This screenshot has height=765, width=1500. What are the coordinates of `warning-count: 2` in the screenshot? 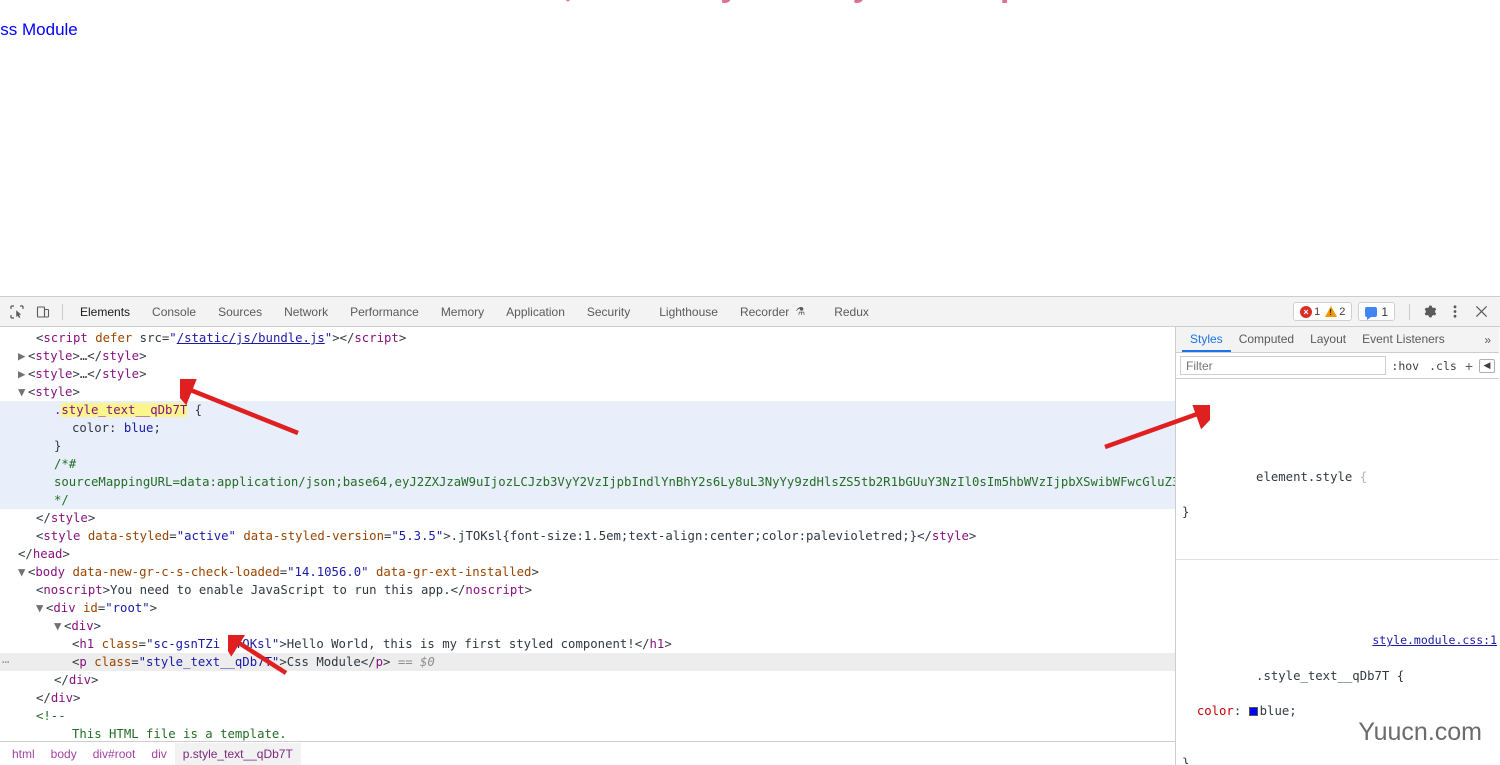 It's located at (1342, 311).